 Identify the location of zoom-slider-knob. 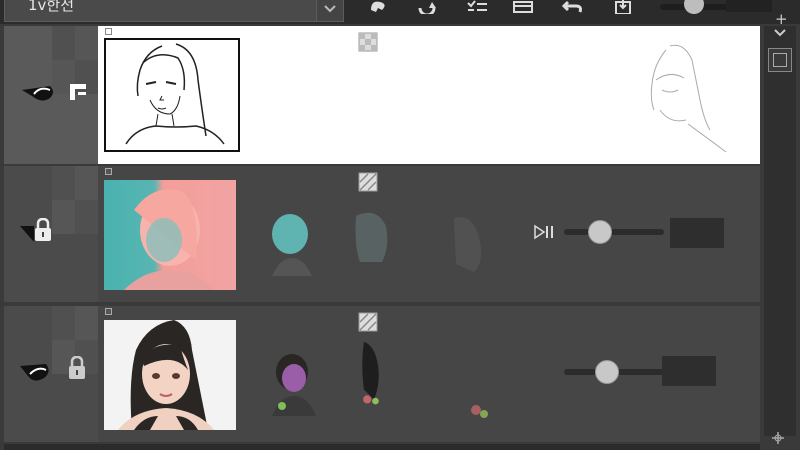
(694, 7).